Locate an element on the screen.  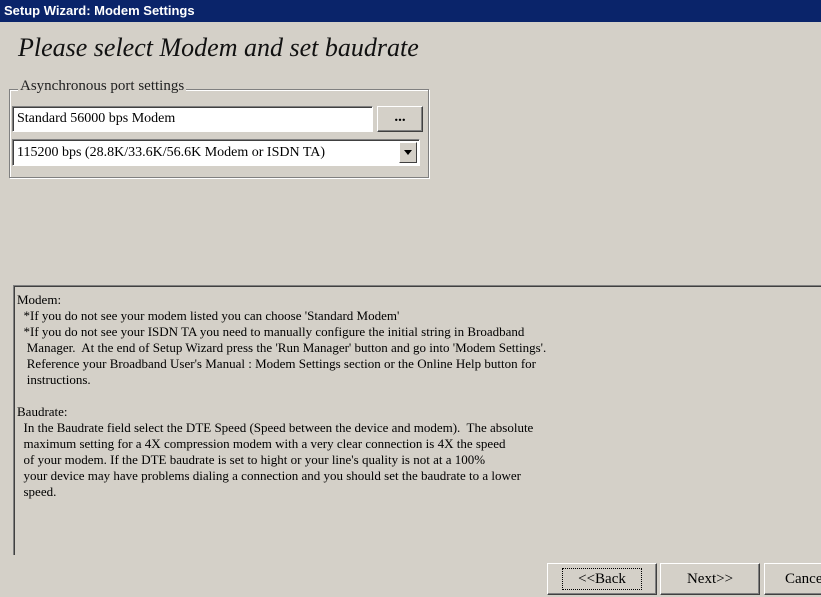
back-button: <<Back is located at coordinates (602, 579).